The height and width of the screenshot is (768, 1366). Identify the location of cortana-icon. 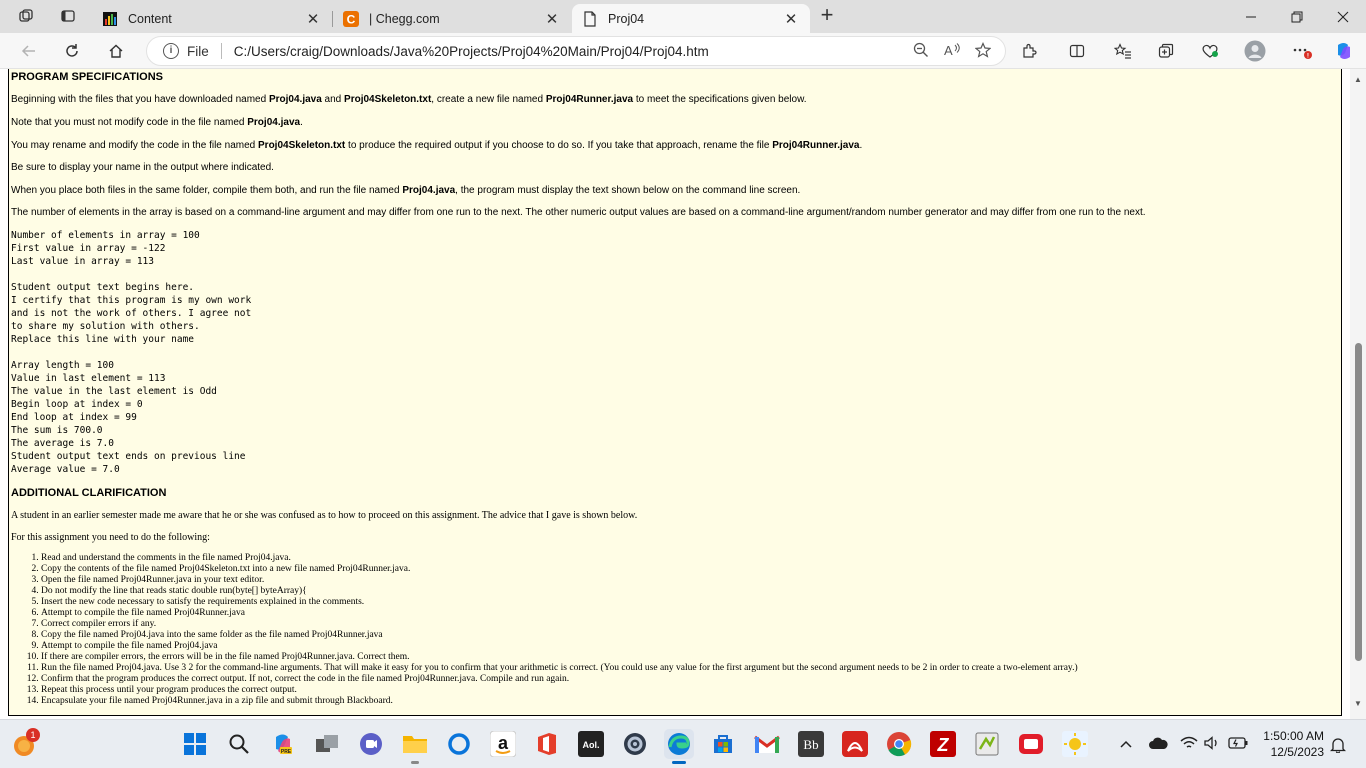
(459, 744).